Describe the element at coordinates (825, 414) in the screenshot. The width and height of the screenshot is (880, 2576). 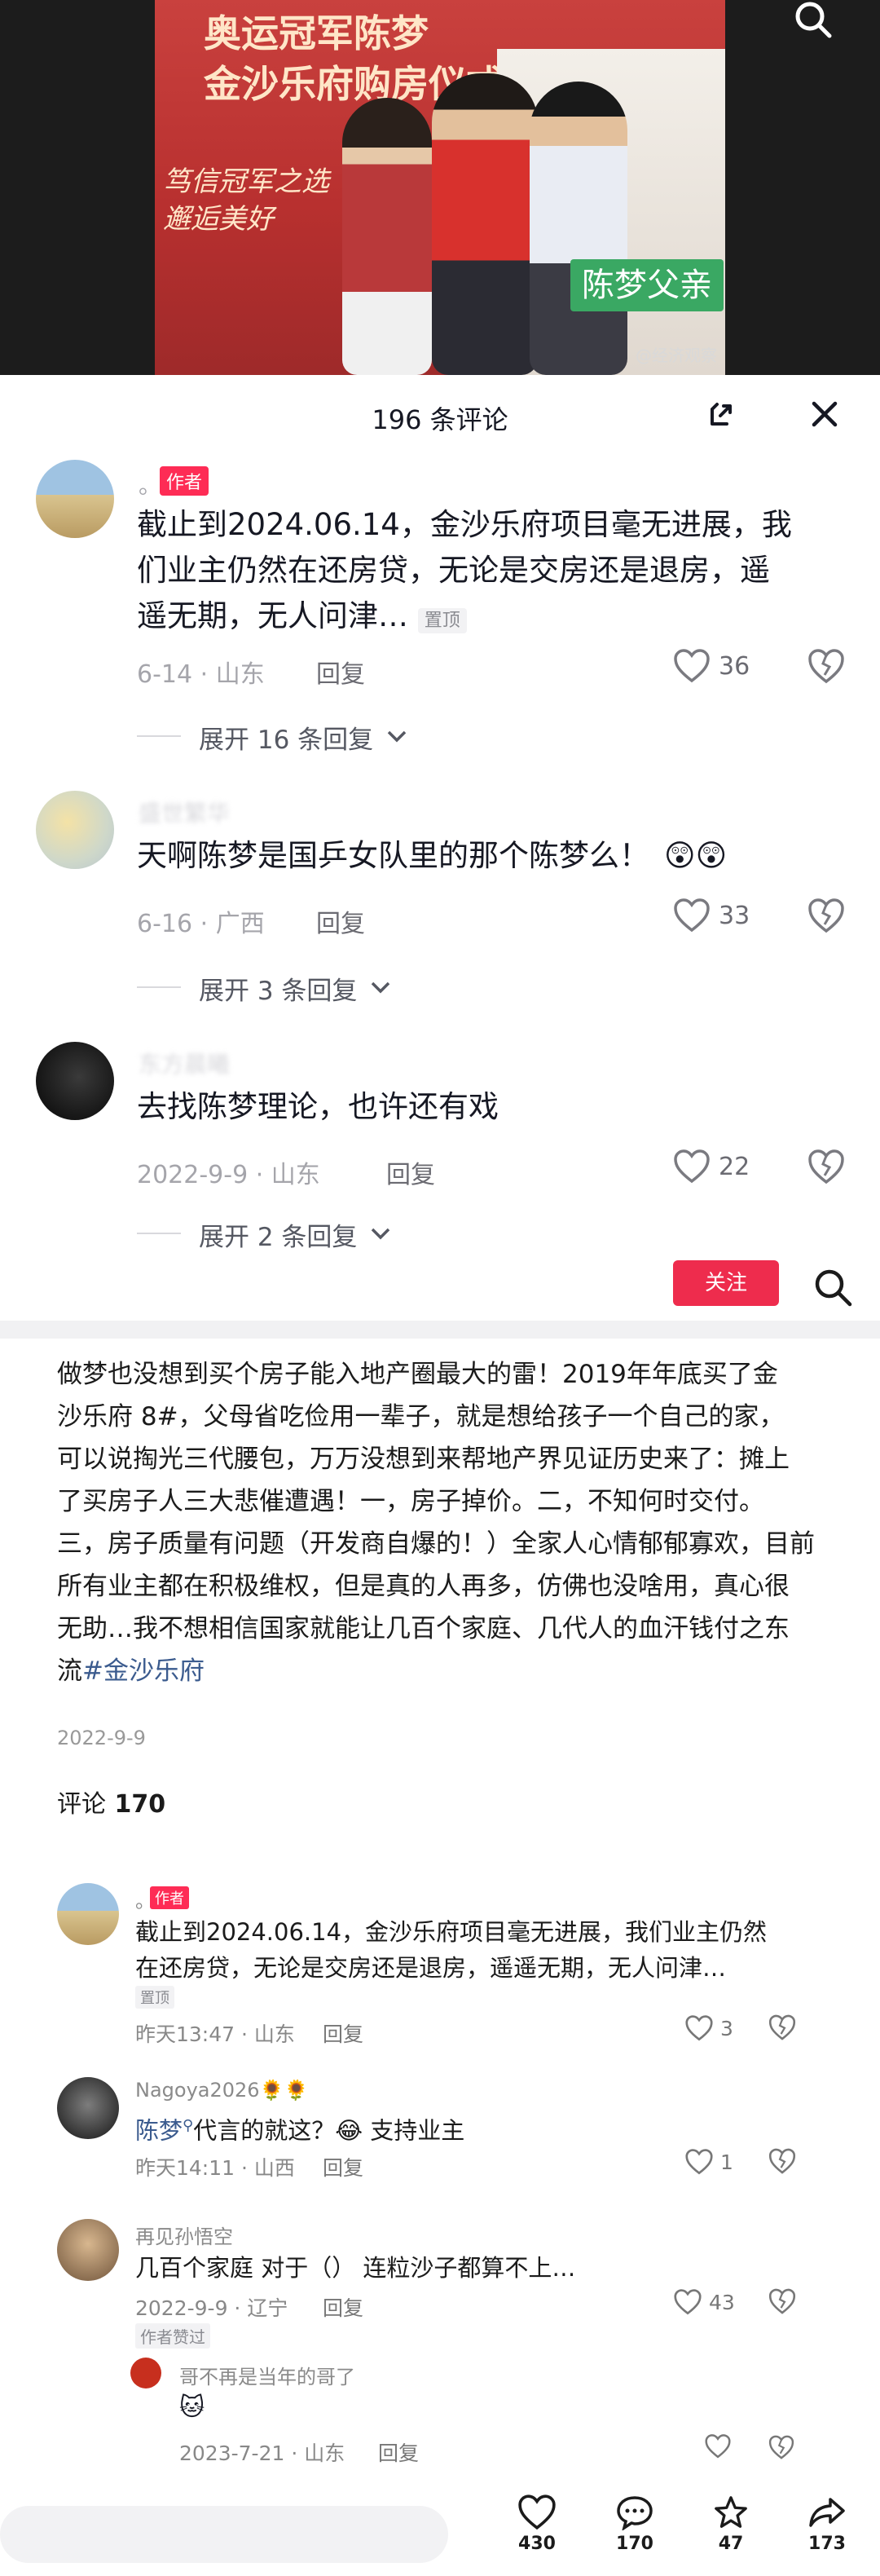
I see `close-icon` at that location.